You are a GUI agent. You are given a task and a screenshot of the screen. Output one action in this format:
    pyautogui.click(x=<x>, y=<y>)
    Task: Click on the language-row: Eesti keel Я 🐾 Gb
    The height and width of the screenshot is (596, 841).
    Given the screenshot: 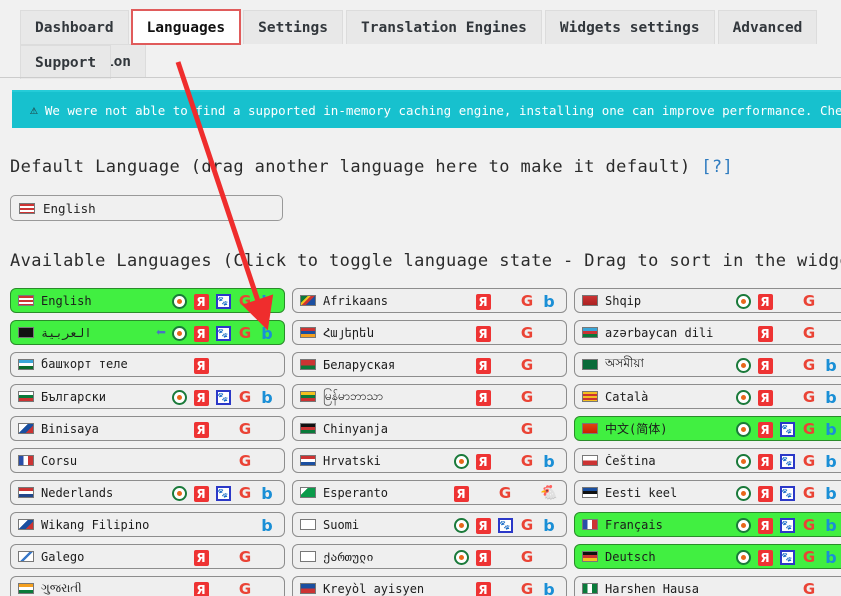 What is the action you would take?
    pyautogui.click(x=707, y=492)
    